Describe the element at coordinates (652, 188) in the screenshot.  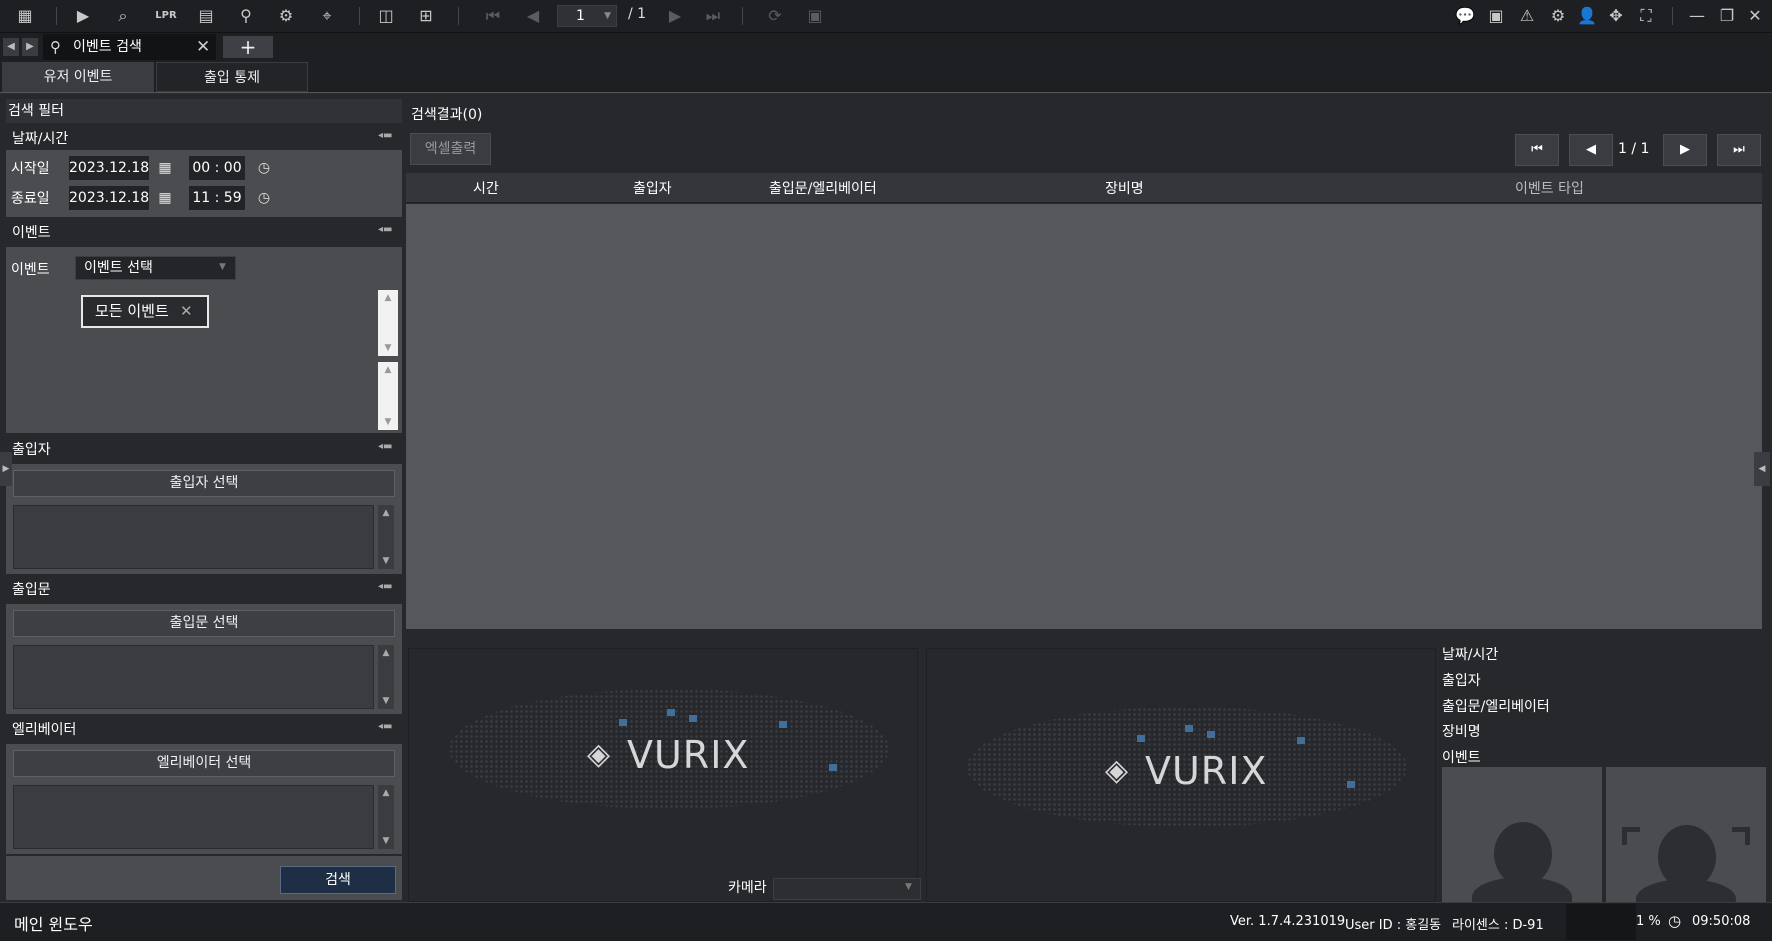
I see `column-header-person: 출입자` at that location.